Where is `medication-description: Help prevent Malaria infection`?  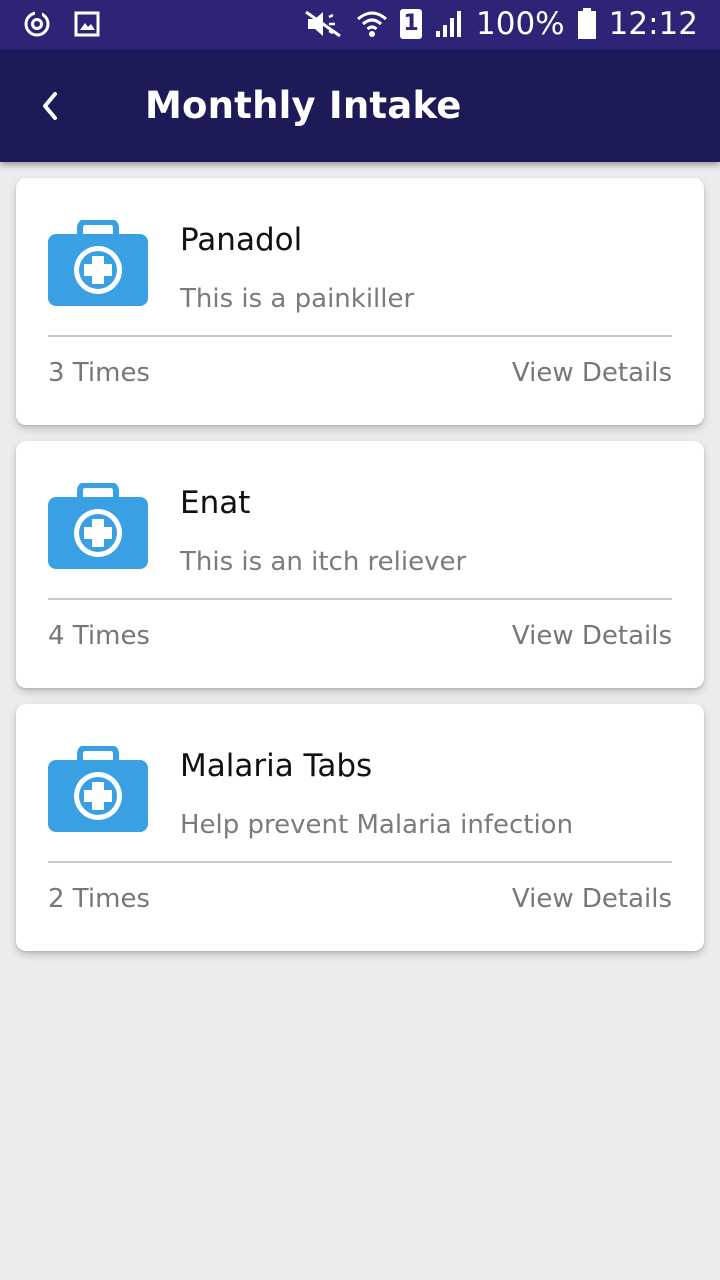
medication-description: Help prevent Malaria infection is located at coordinates (377, 825).